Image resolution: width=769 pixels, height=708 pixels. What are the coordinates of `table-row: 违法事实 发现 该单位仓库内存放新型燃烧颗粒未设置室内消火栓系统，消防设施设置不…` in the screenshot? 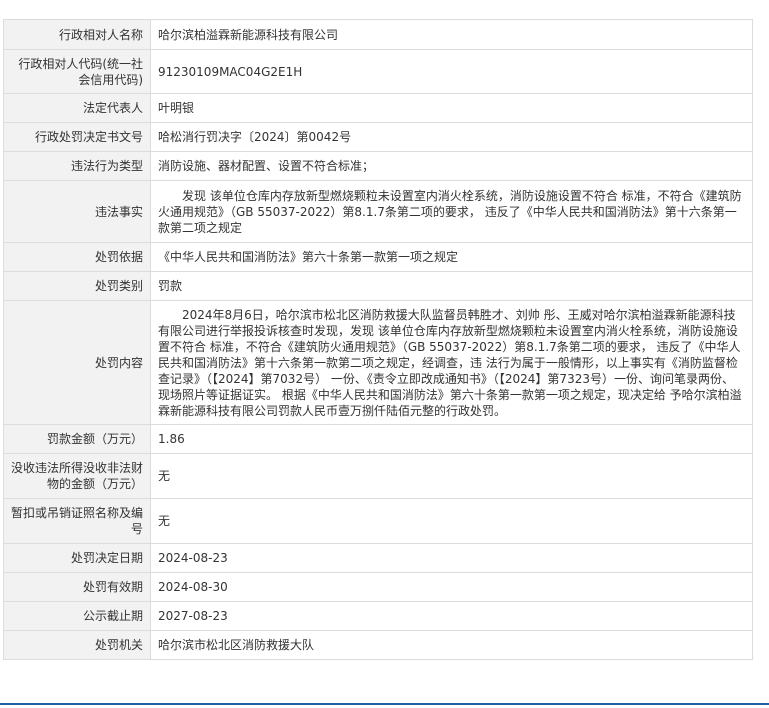 It's located at (378, 211).